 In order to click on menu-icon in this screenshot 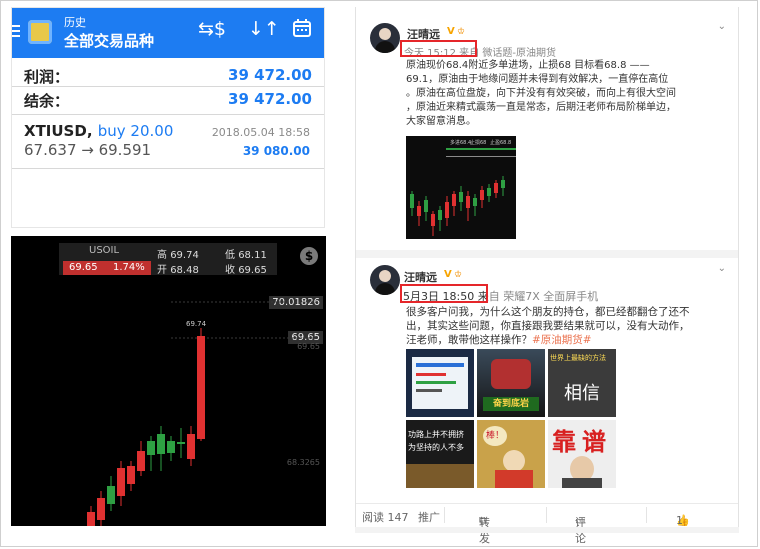, I will do `click(16, 32)`.